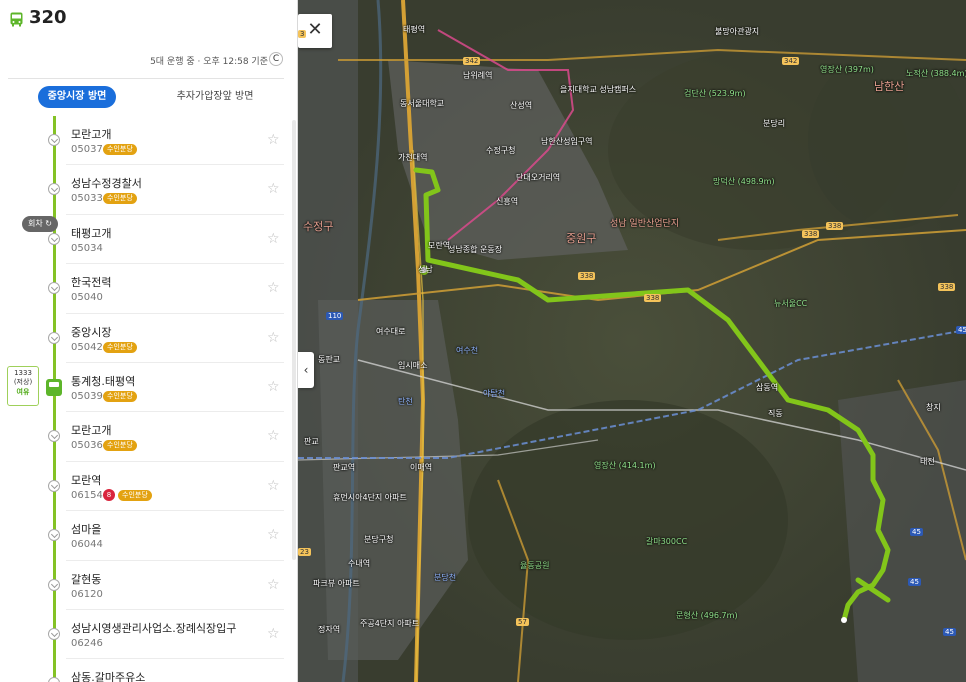 The image size is (966, 682). What do you see at coordinates (522, 622) in the screenshot?
I see `route-sign: 57` at bounding box center [522, 622].